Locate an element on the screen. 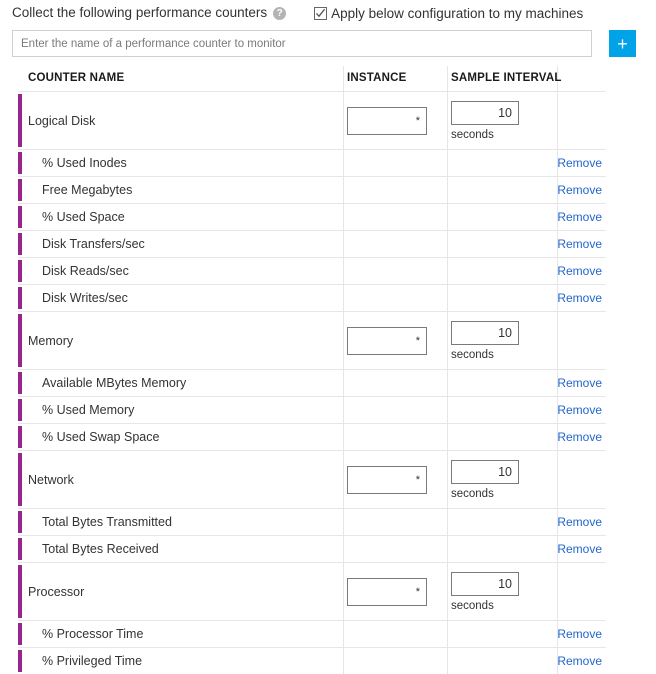 The height and width of the screenshot is (674, 656). counter-group-name: Processor is located at coordinates (56, 591).